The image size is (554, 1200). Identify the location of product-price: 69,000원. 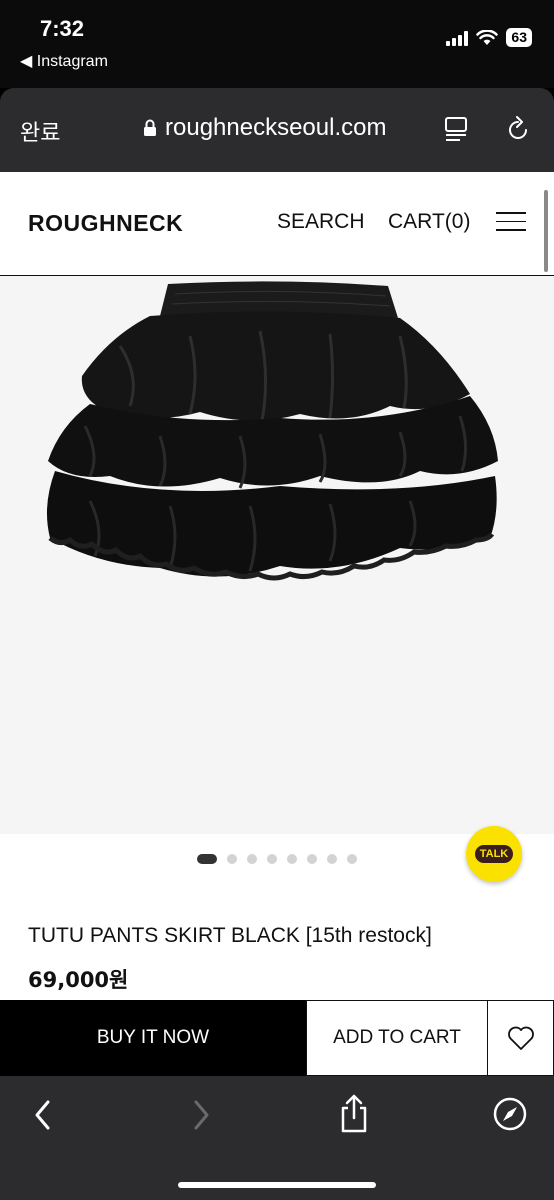
(78, 980).